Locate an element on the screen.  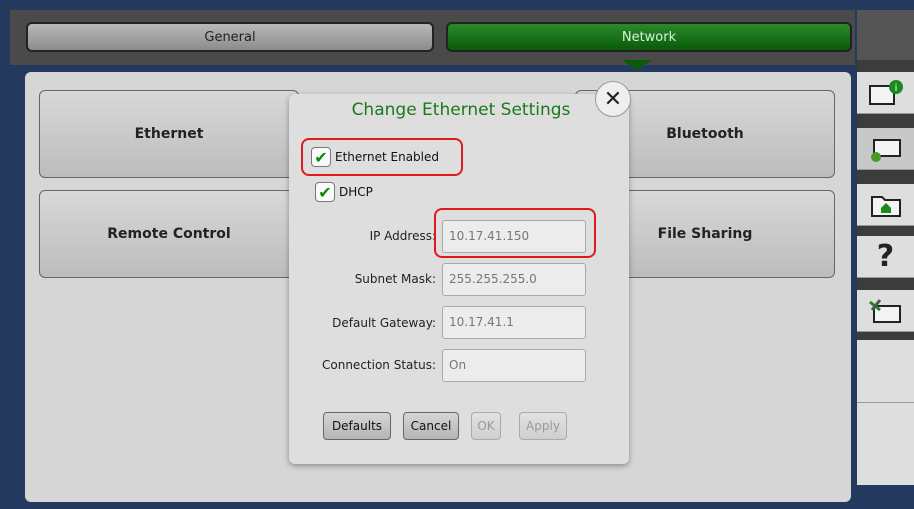
tab-bar: General Network is located at coordinates (432, 37).